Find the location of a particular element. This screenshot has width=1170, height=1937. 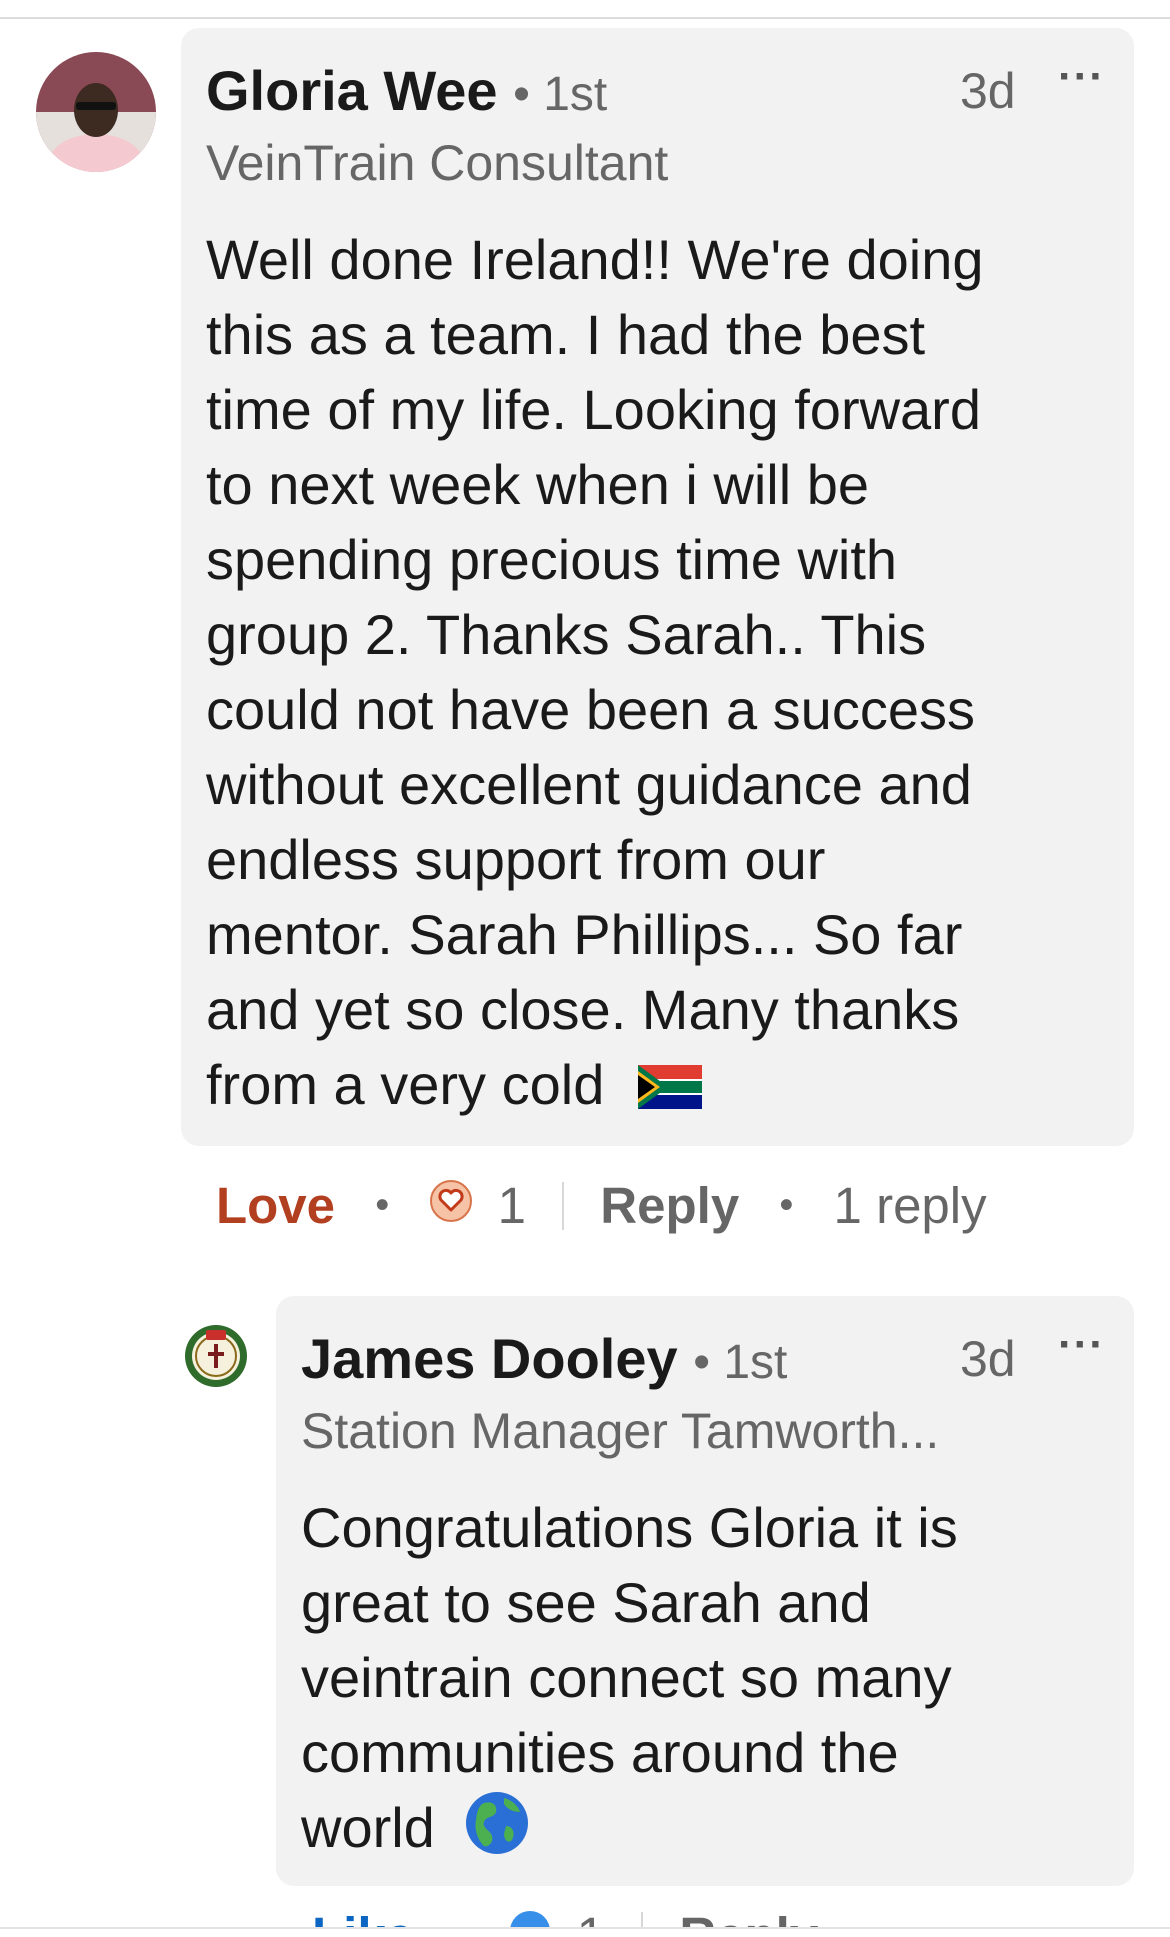

avatar-james-dooley is located at coordinates (216, 1356).